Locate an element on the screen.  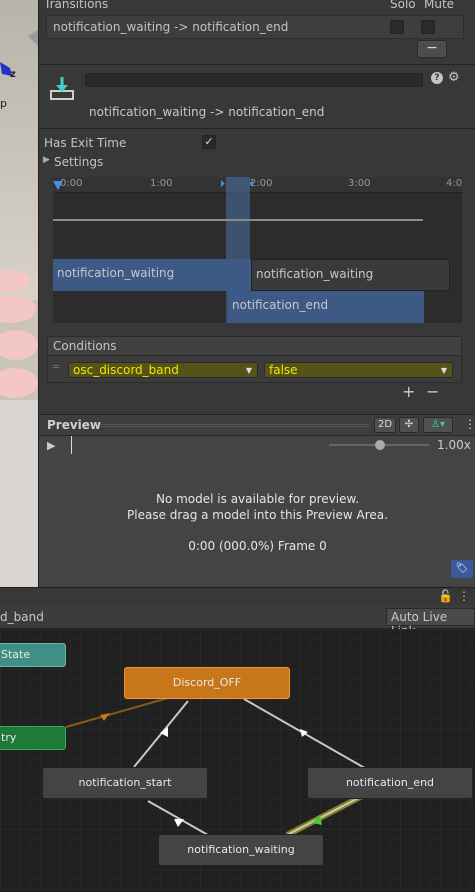
transition-end-marker-icon: ⏴ is located at coordinates (251, 184).